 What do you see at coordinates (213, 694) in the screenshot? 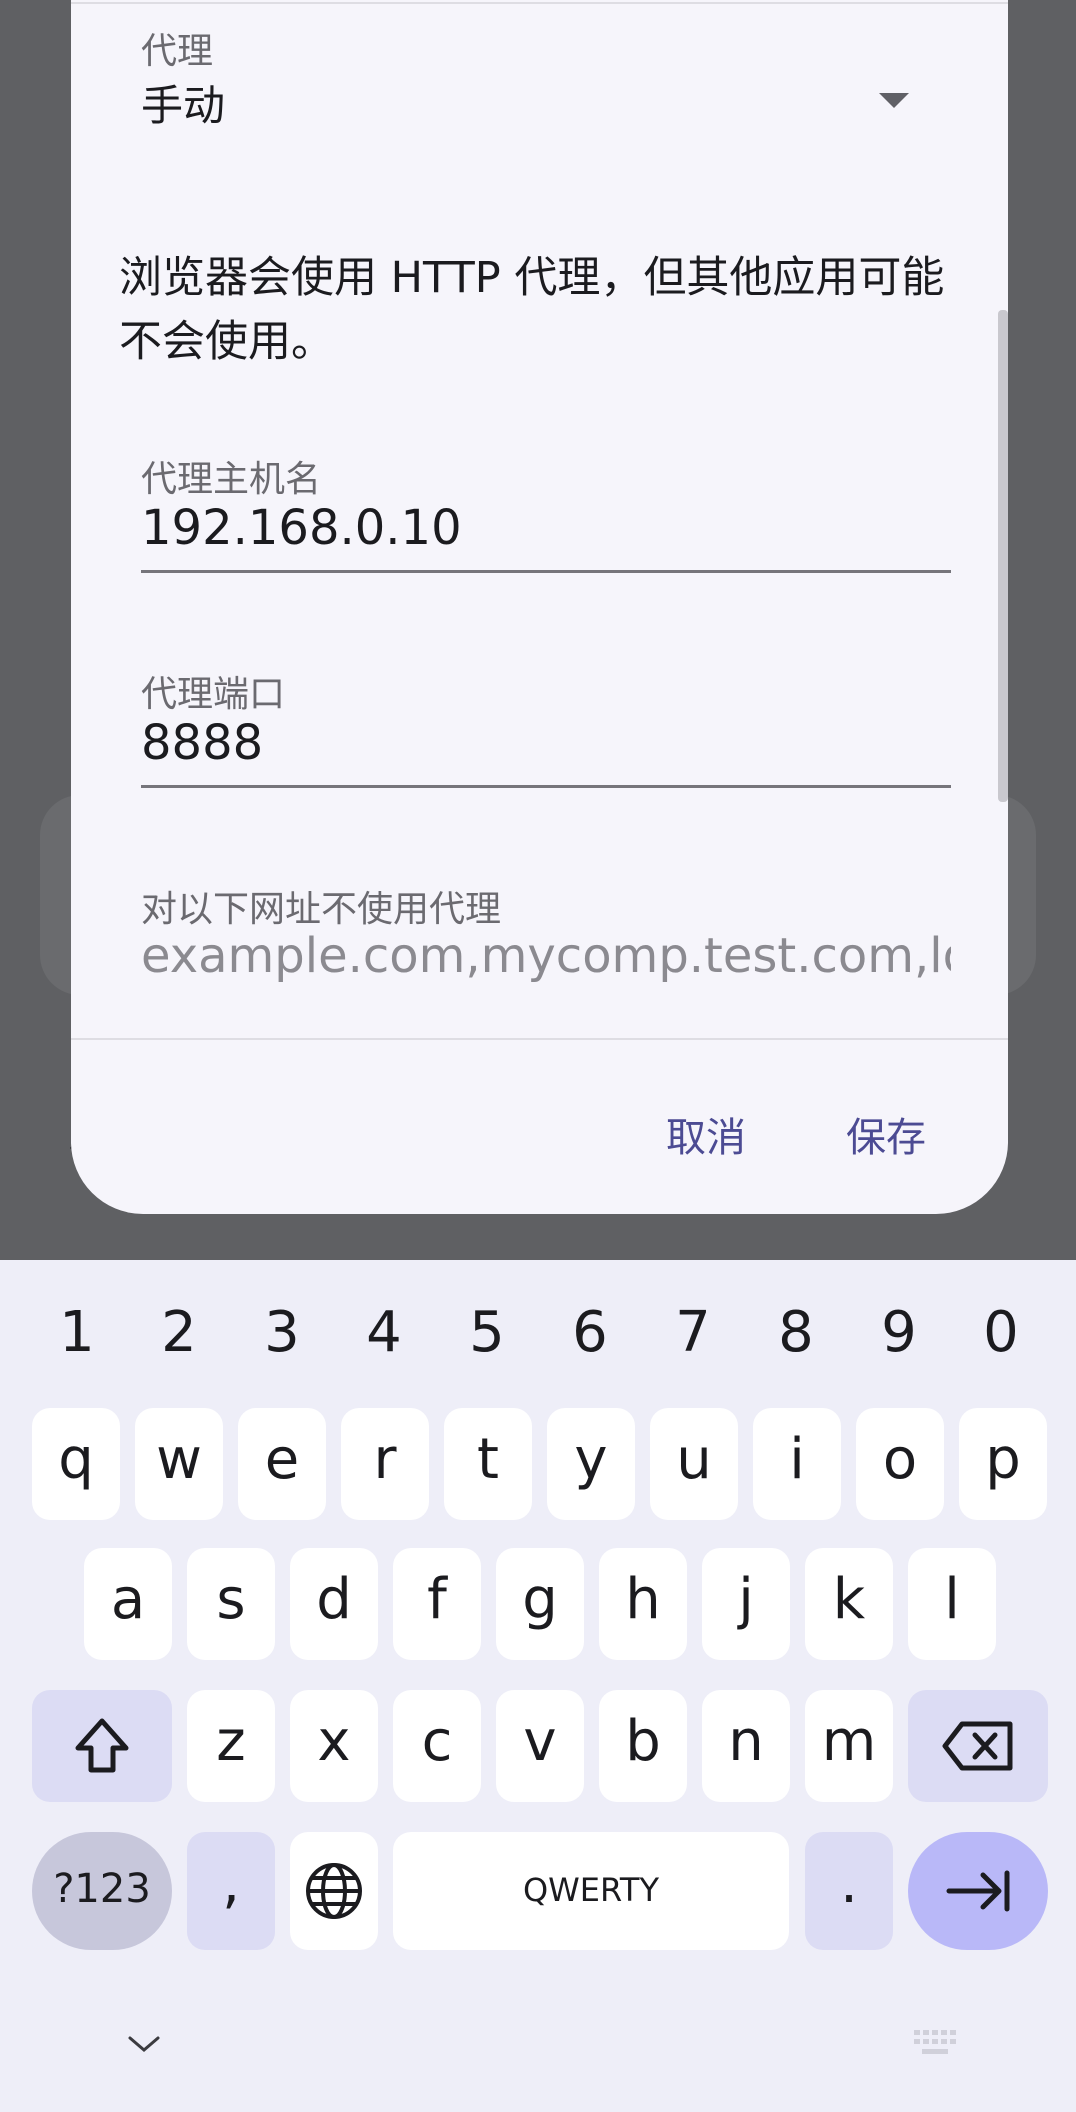
I see `port-label: 代理端口` at bounding box center [213, 694].